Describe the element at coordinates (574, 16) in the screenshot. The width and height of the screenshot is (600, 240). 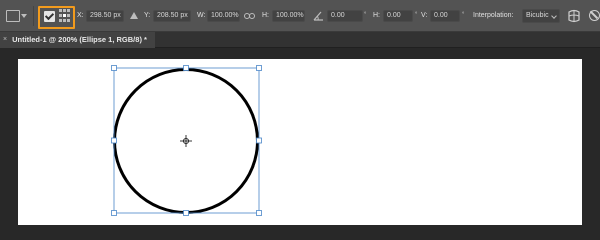
I see `warp-mode-icon` at that location.